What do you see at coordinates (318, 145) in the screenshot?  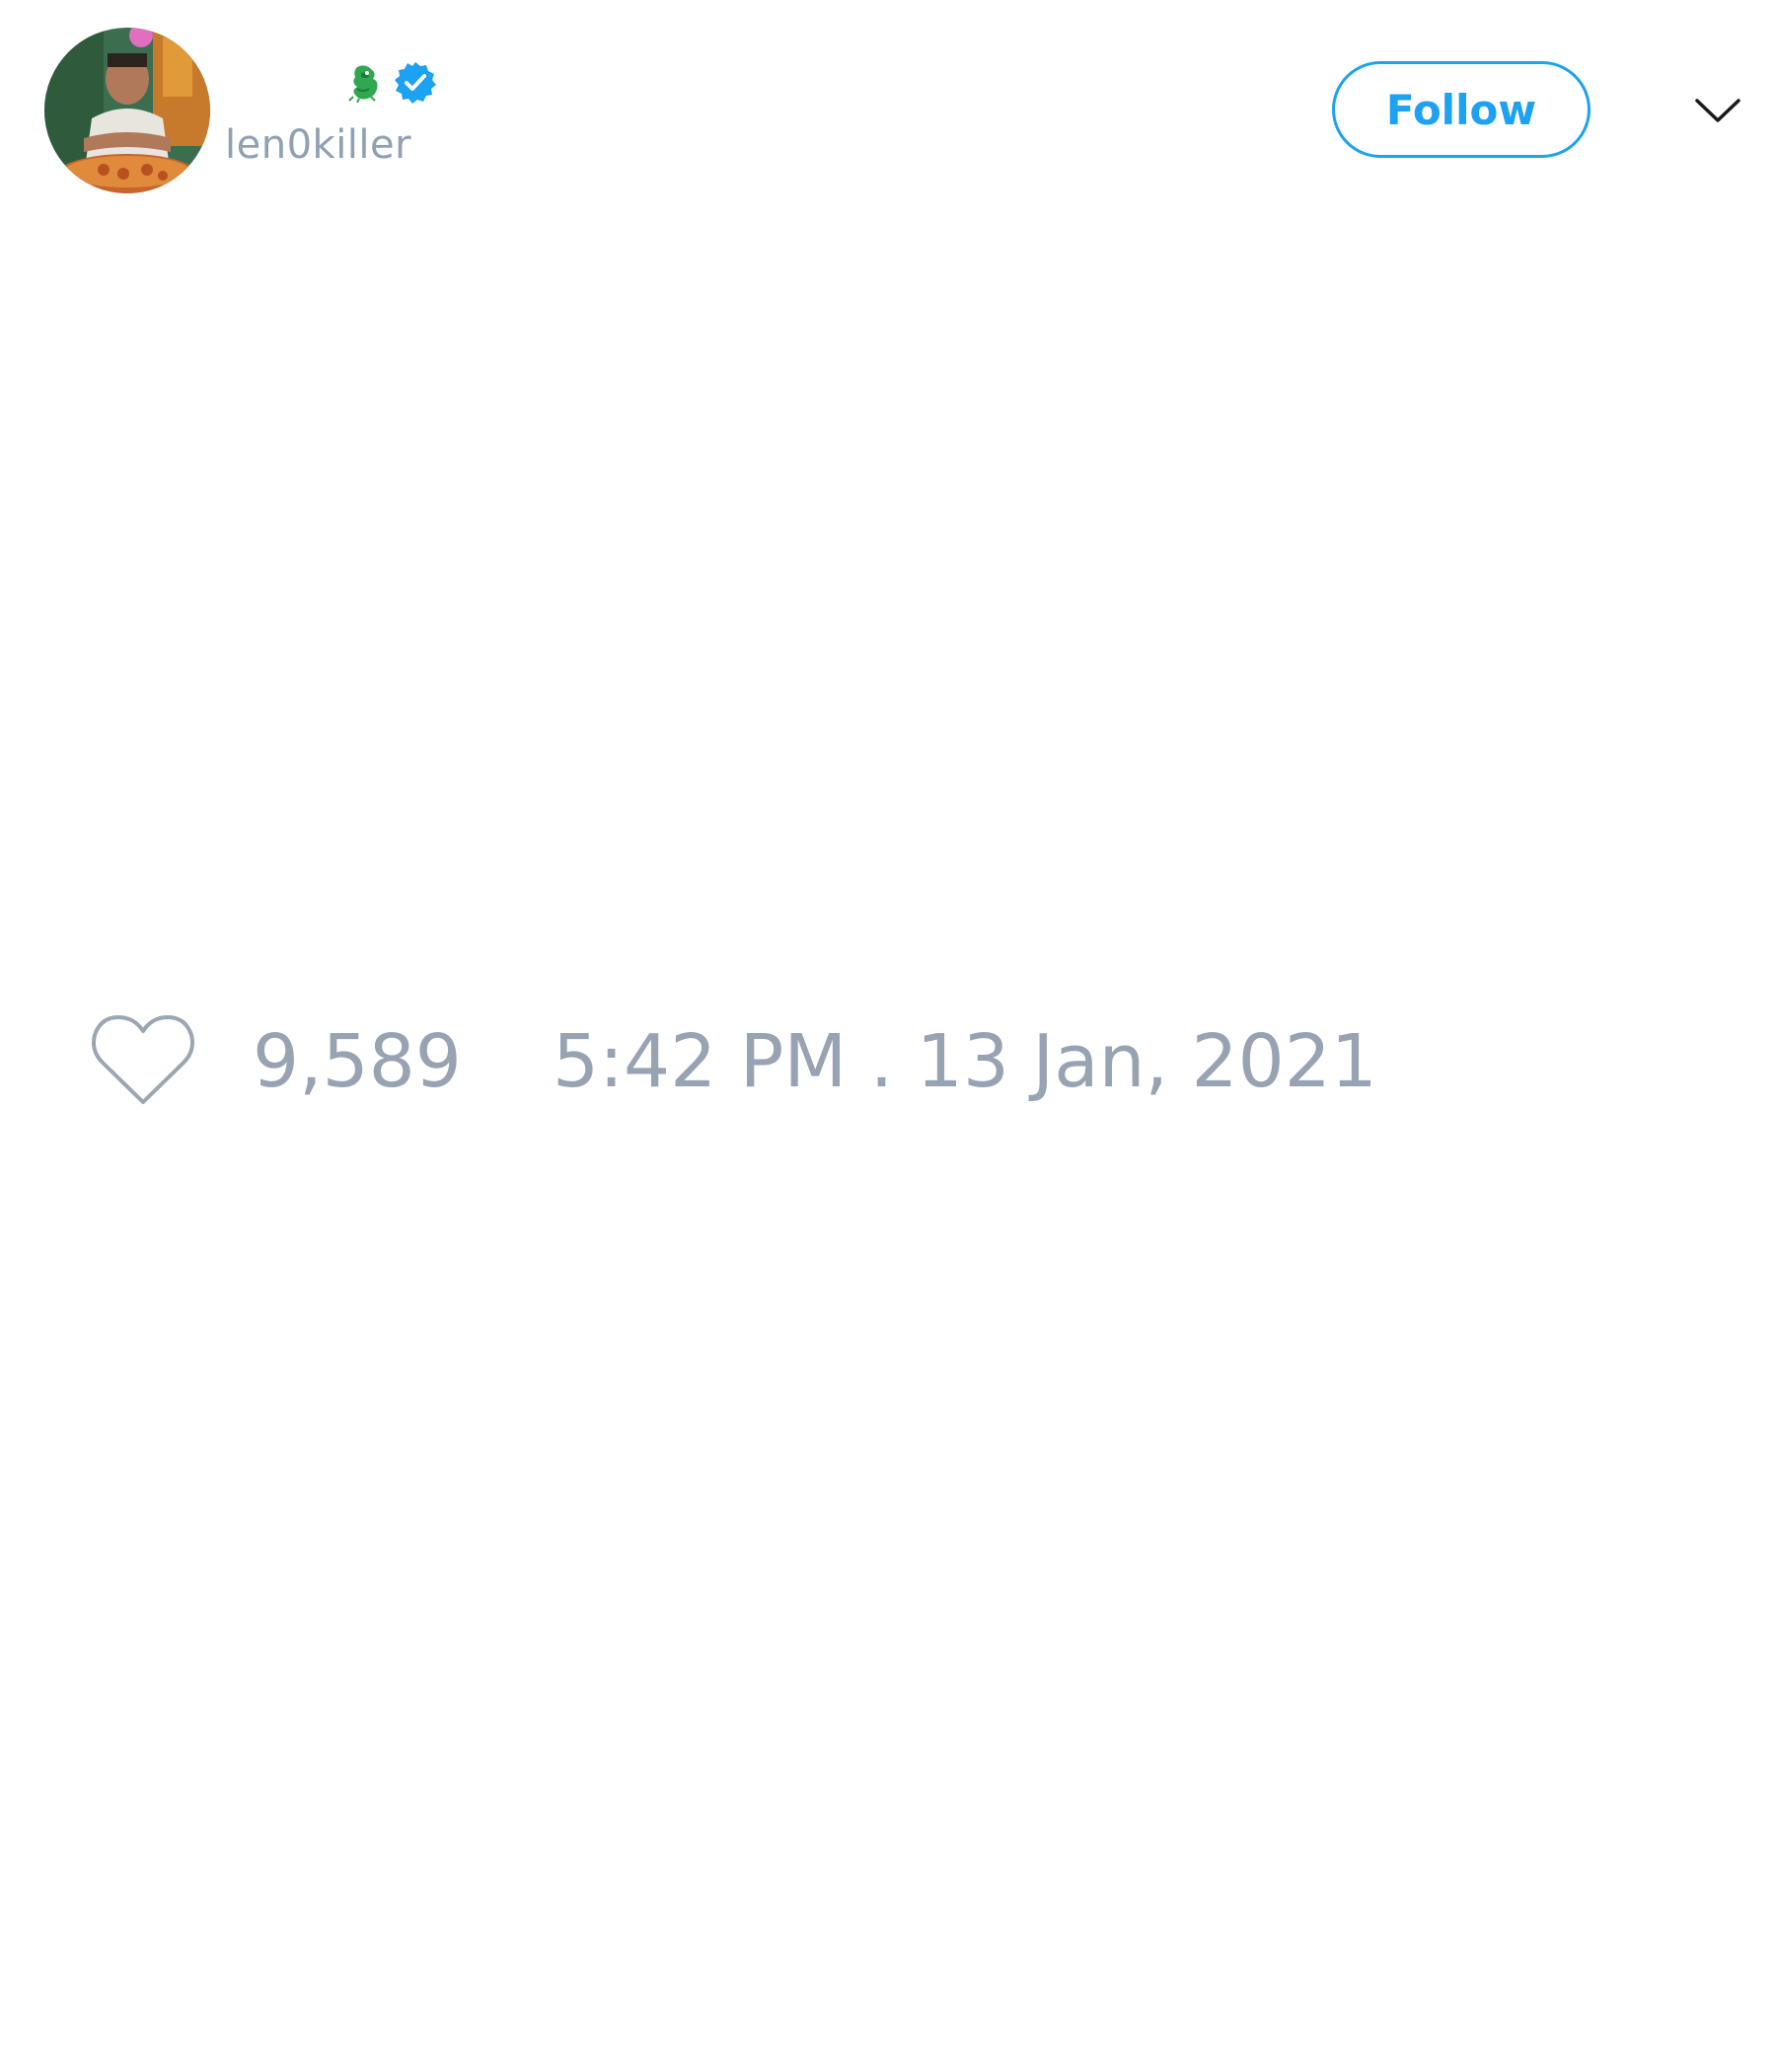 I see `author-handle: len0killer` at bounding box center [318, 145].